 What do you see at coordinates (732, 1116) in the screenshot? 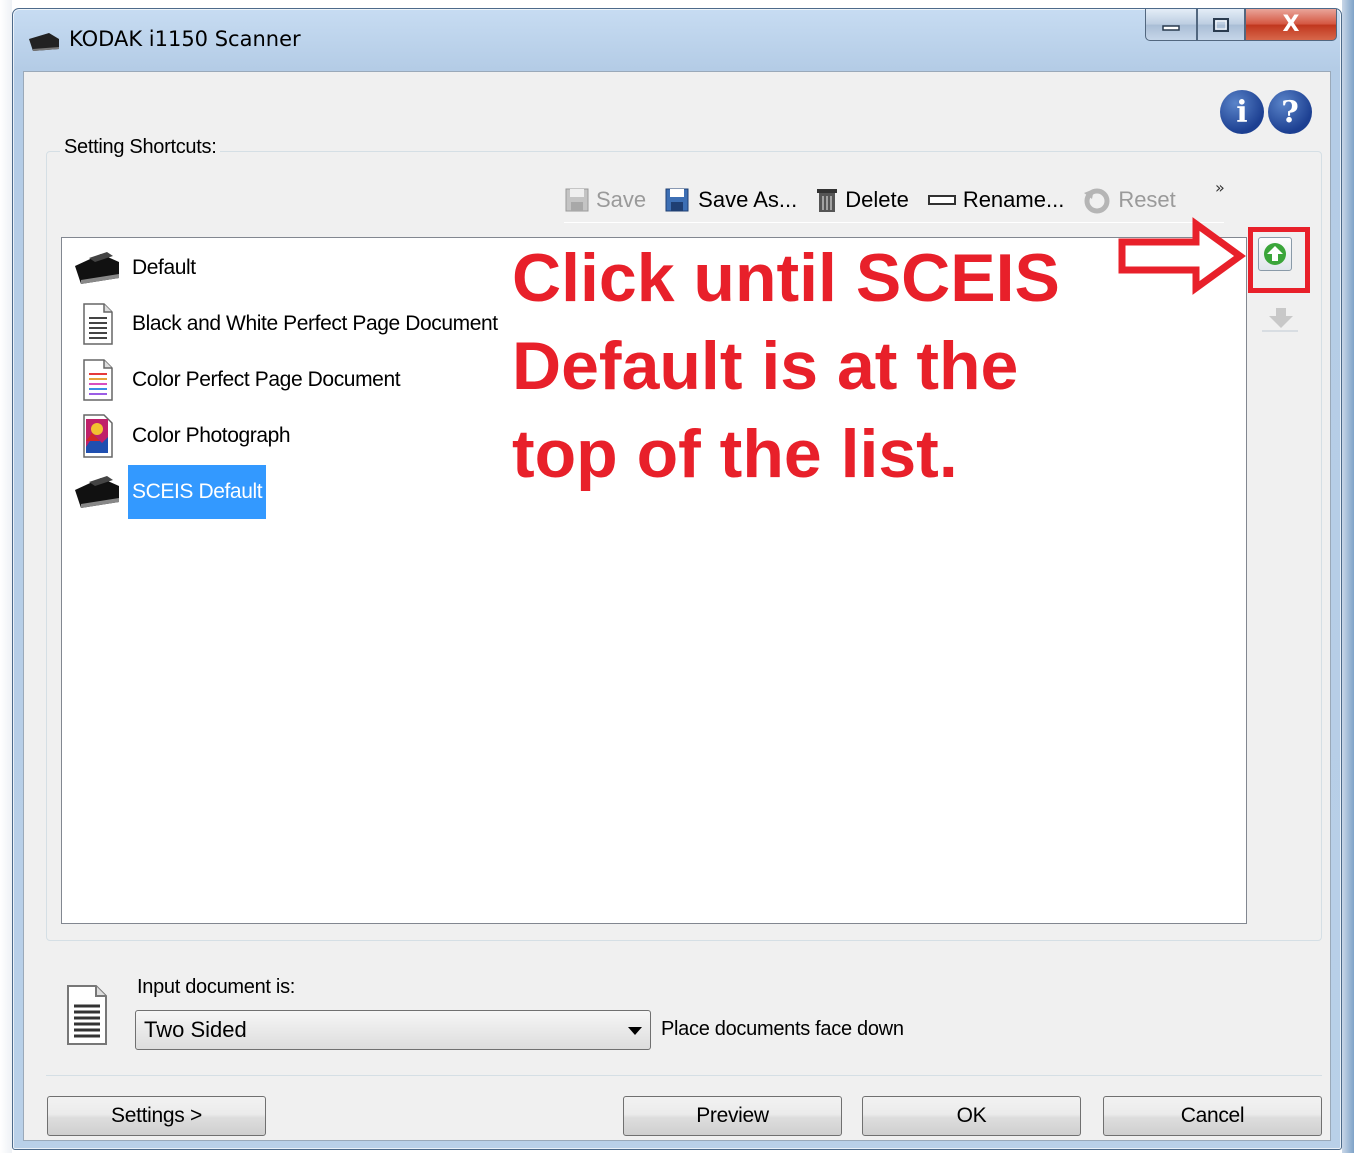
I see `preview-button: Preview` at bounding box center [732, 1116].